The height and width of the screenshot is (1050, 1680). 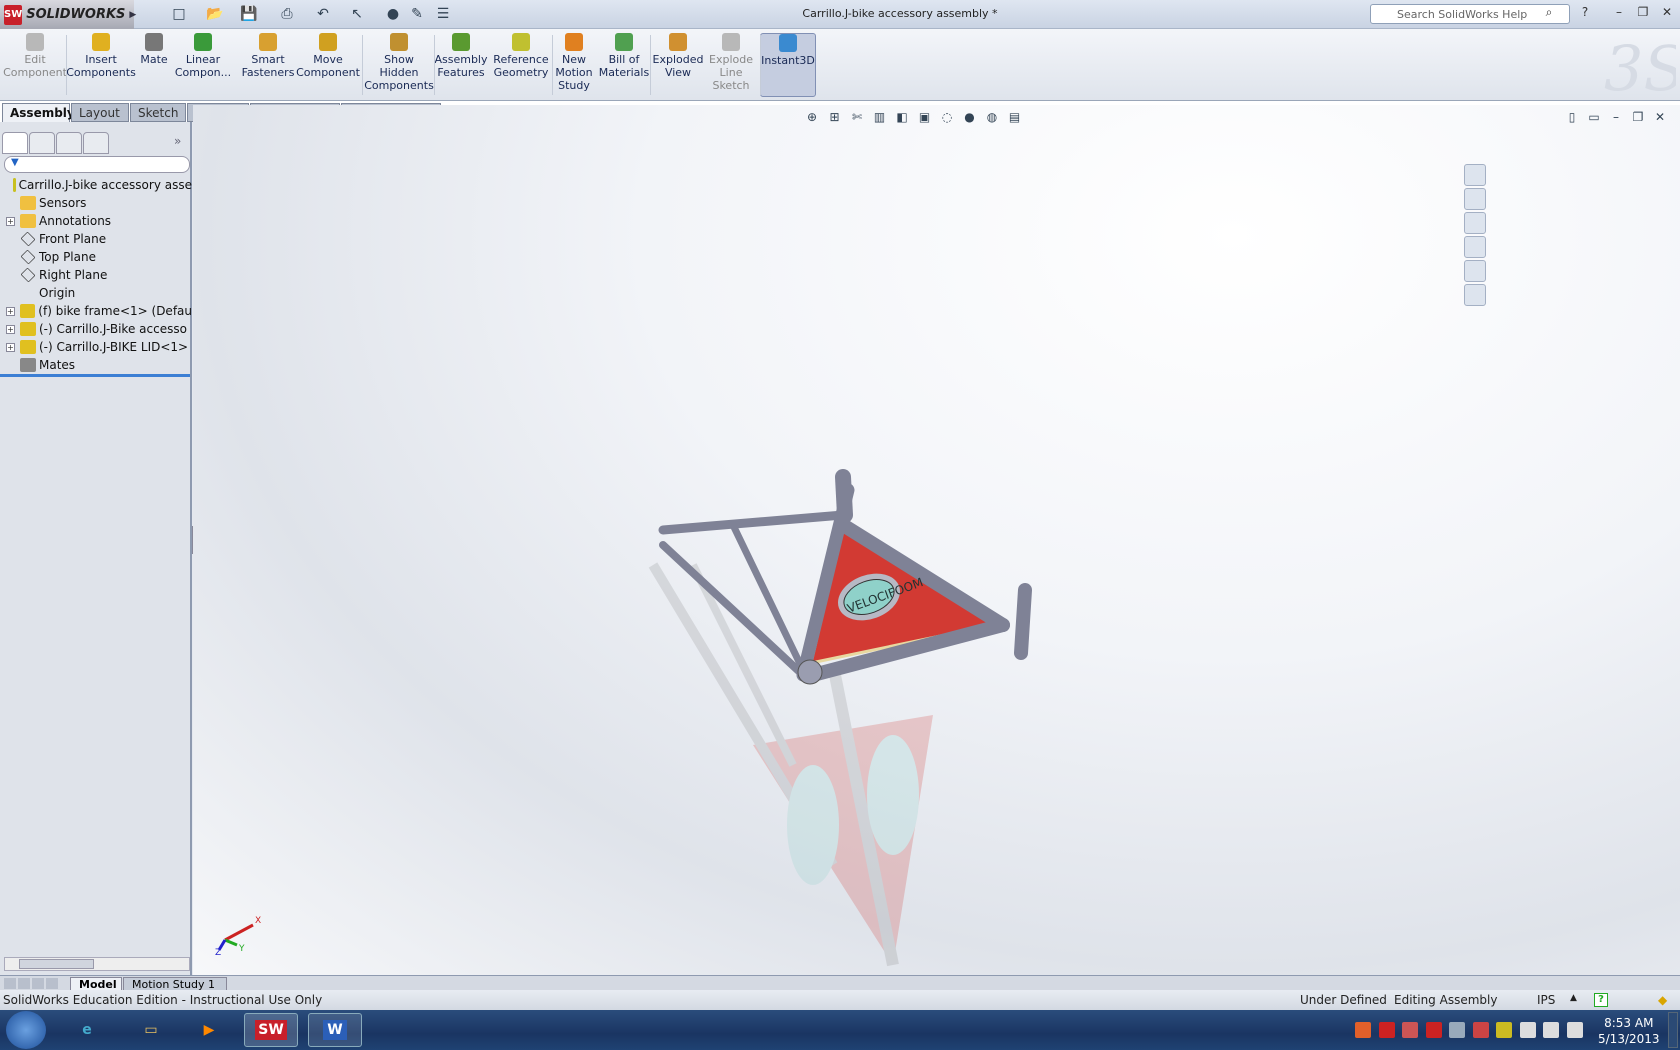 What do you see at coordinates (678, 42) in the screenshot?
I see `ribbon-11-icon` at bounding box center [678, 42].